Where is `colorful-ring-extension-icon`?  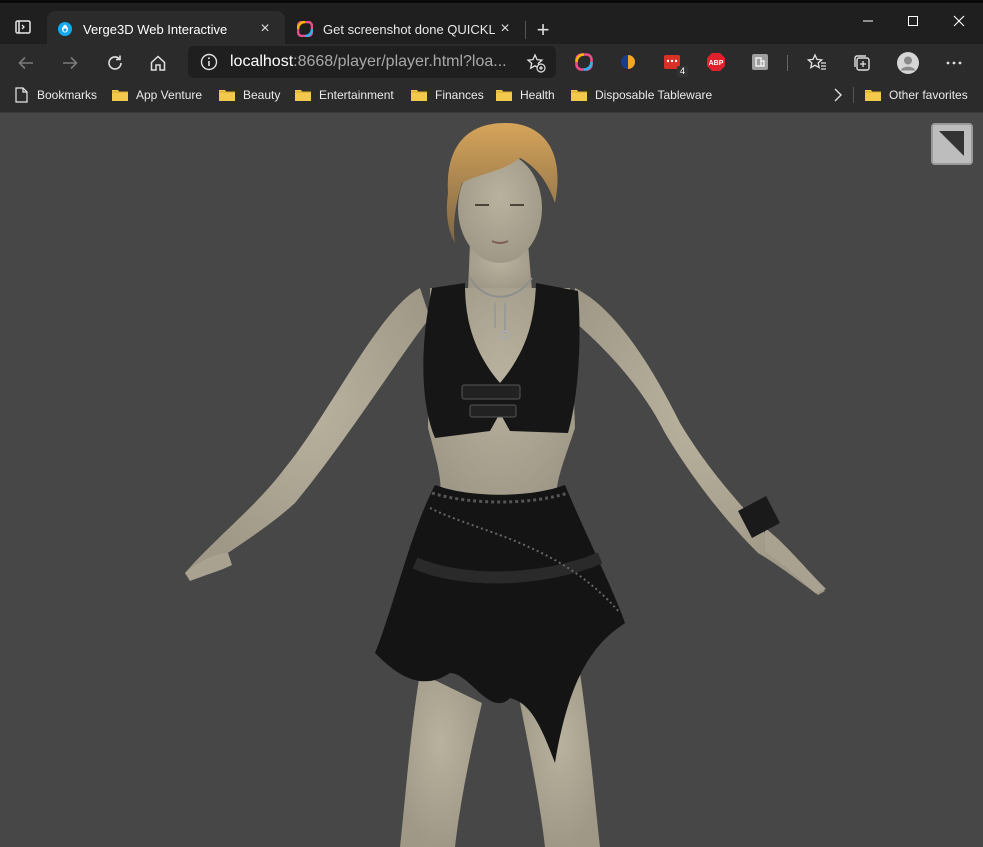 colorful-ring-extension-icon is located at coordinates (584, 62).